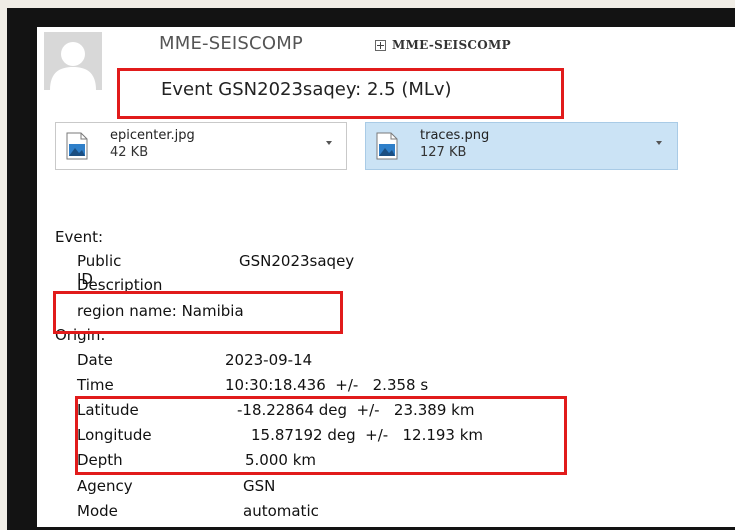 The width and height of the screenshot is (735, 530). Describe the element at coordinates (114, 435) in the screenshot. I see `longitude-label: Longitude` at that location.